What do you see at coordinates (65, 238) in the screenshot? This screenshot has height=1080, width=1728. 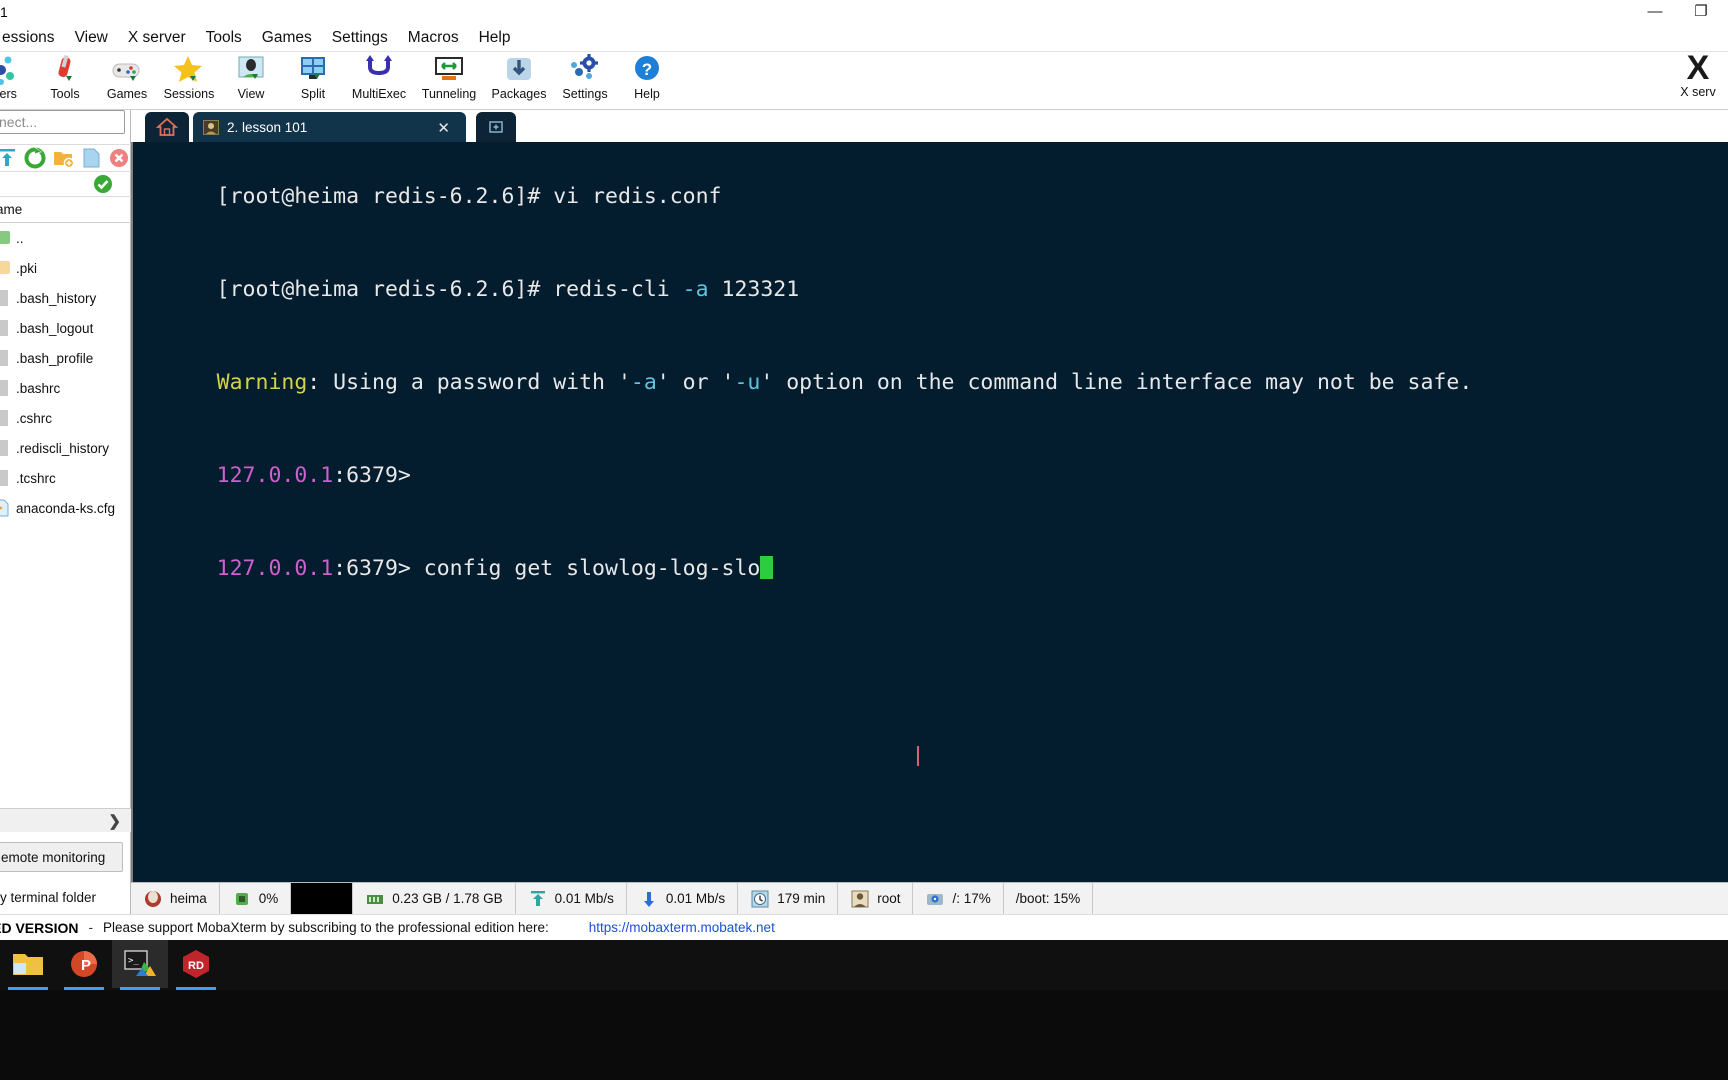 I see `list-item: ..` at bounding box center [65, 238].